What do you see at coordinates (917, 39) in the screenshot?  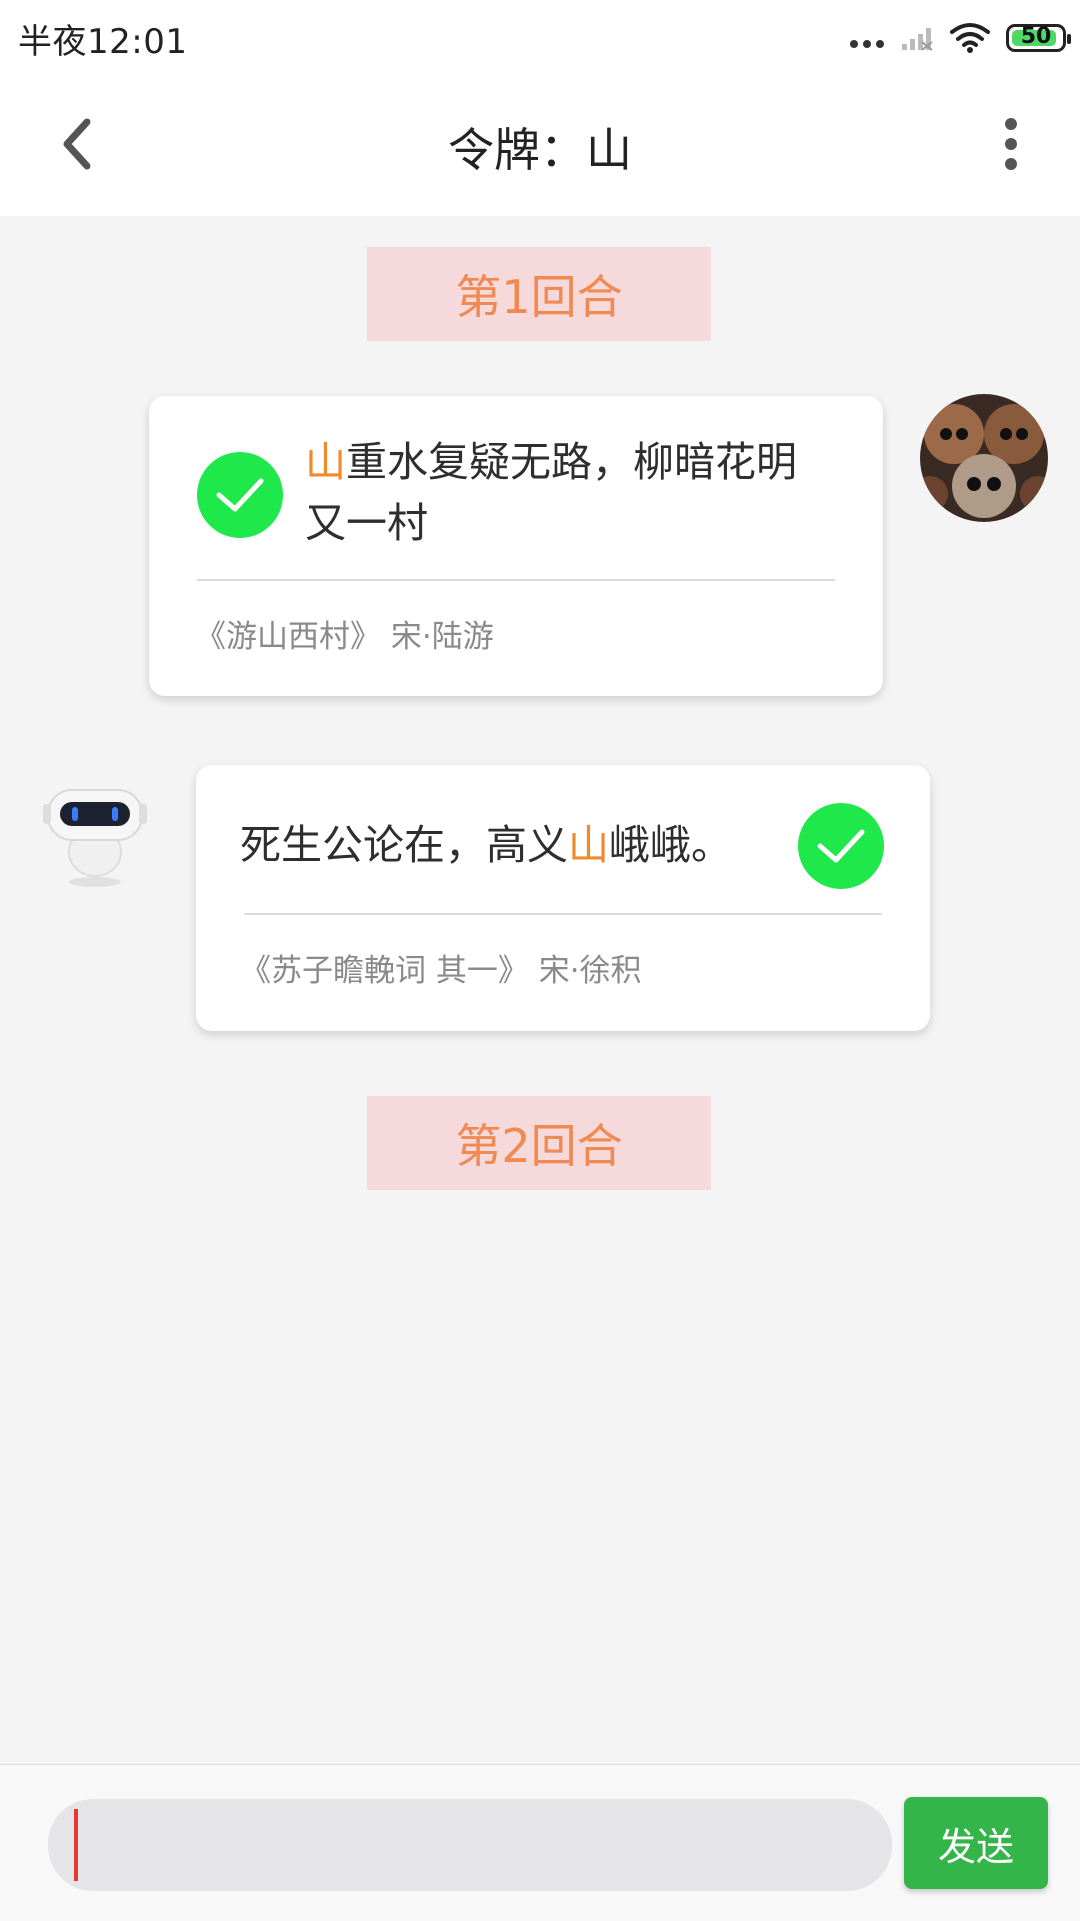 I see `signal-icon` at bounding box center [917, 39].